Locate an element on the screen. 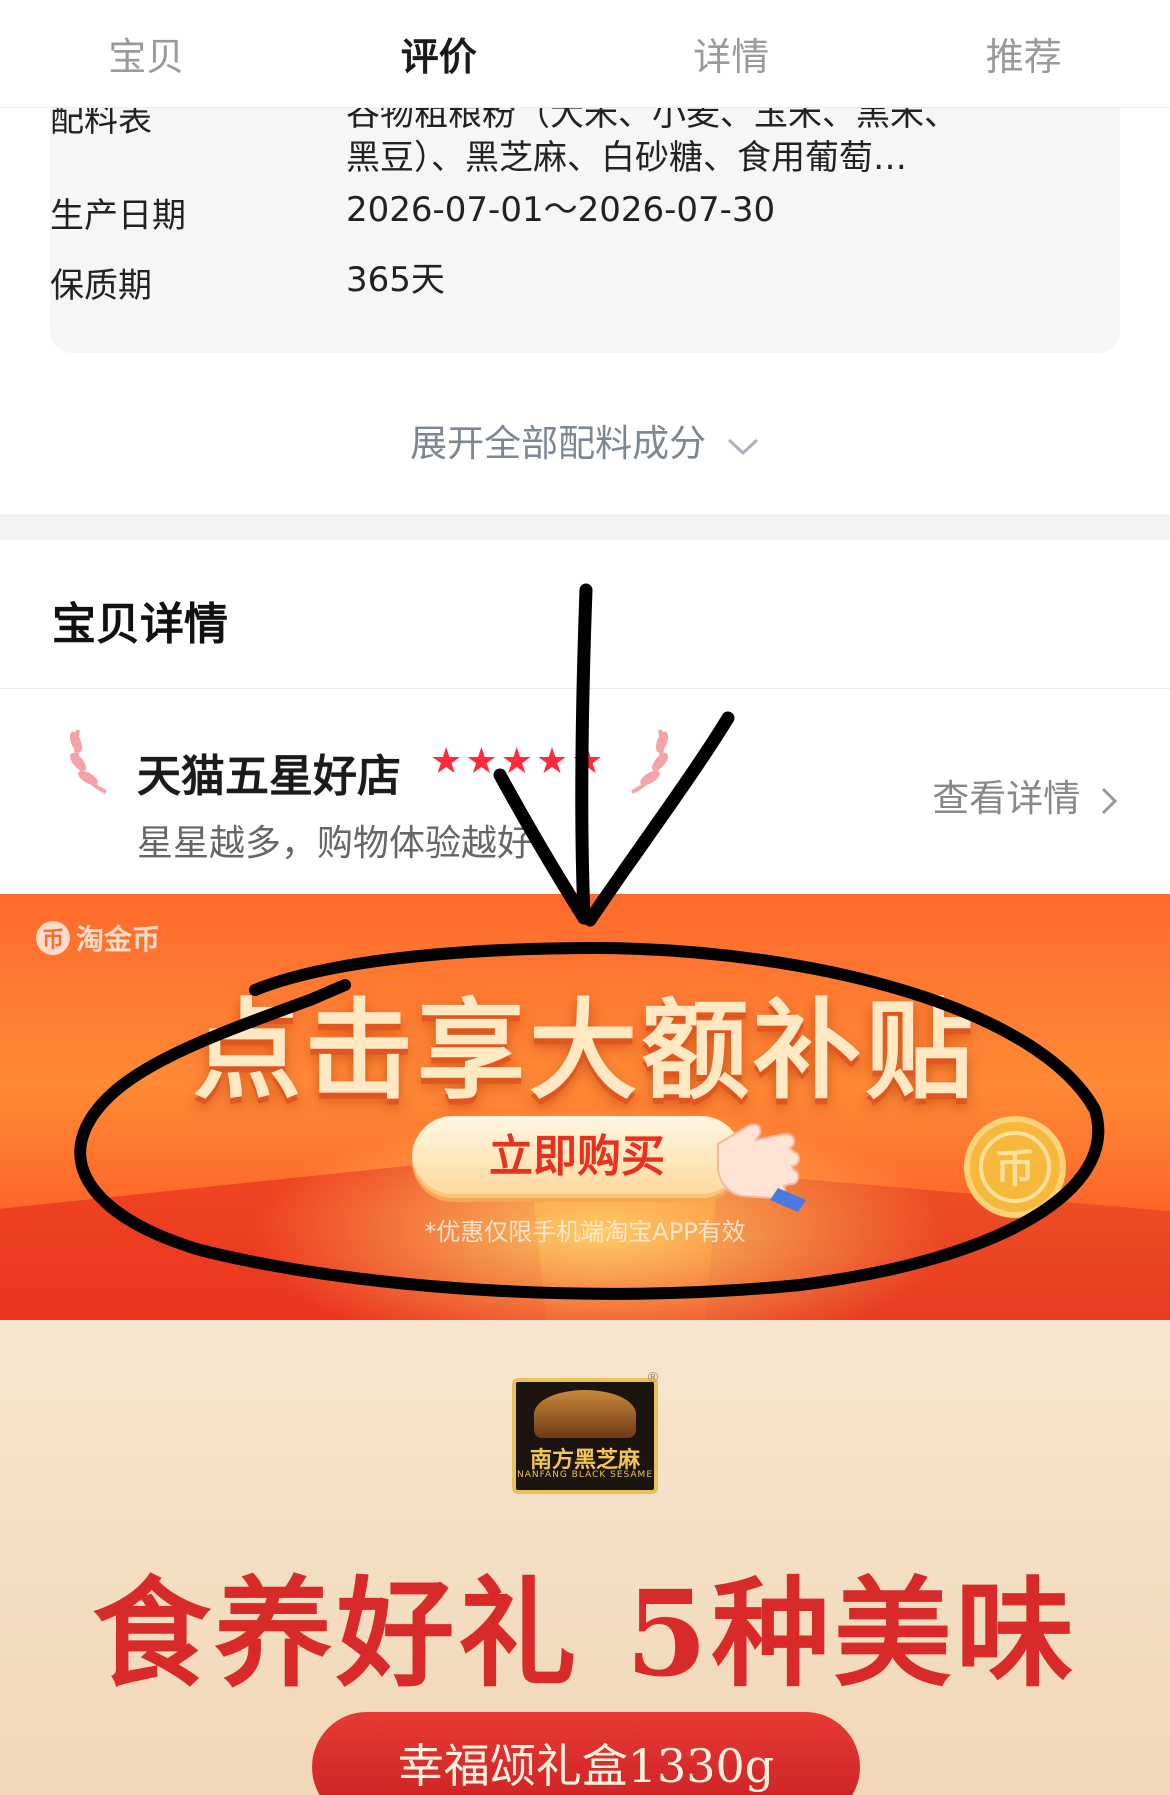 The height and width of the screenshot is (1795, 1170). chevron-down-icon is located at coordinates (743, 445).